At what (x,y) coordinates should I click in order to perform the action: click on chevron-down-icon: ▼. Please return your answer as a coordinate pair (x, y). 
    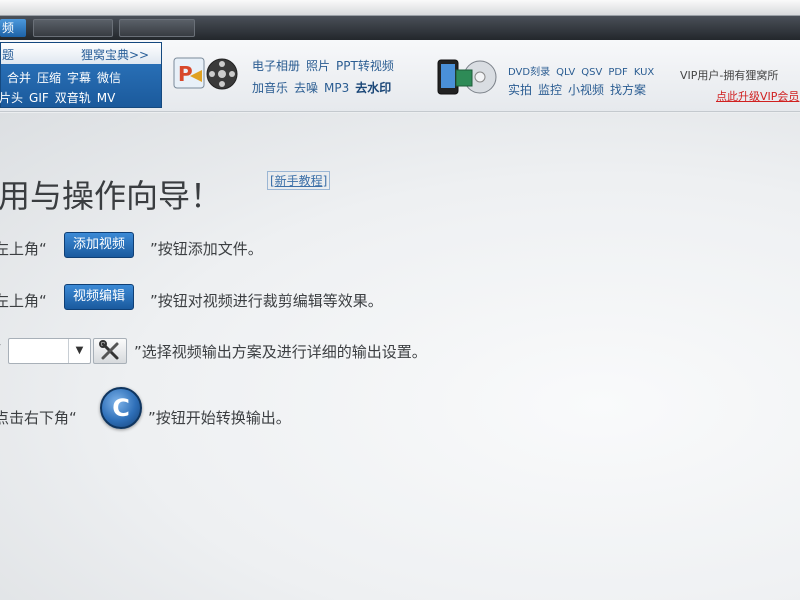
    Looking at the image, I should click on (79, 351).